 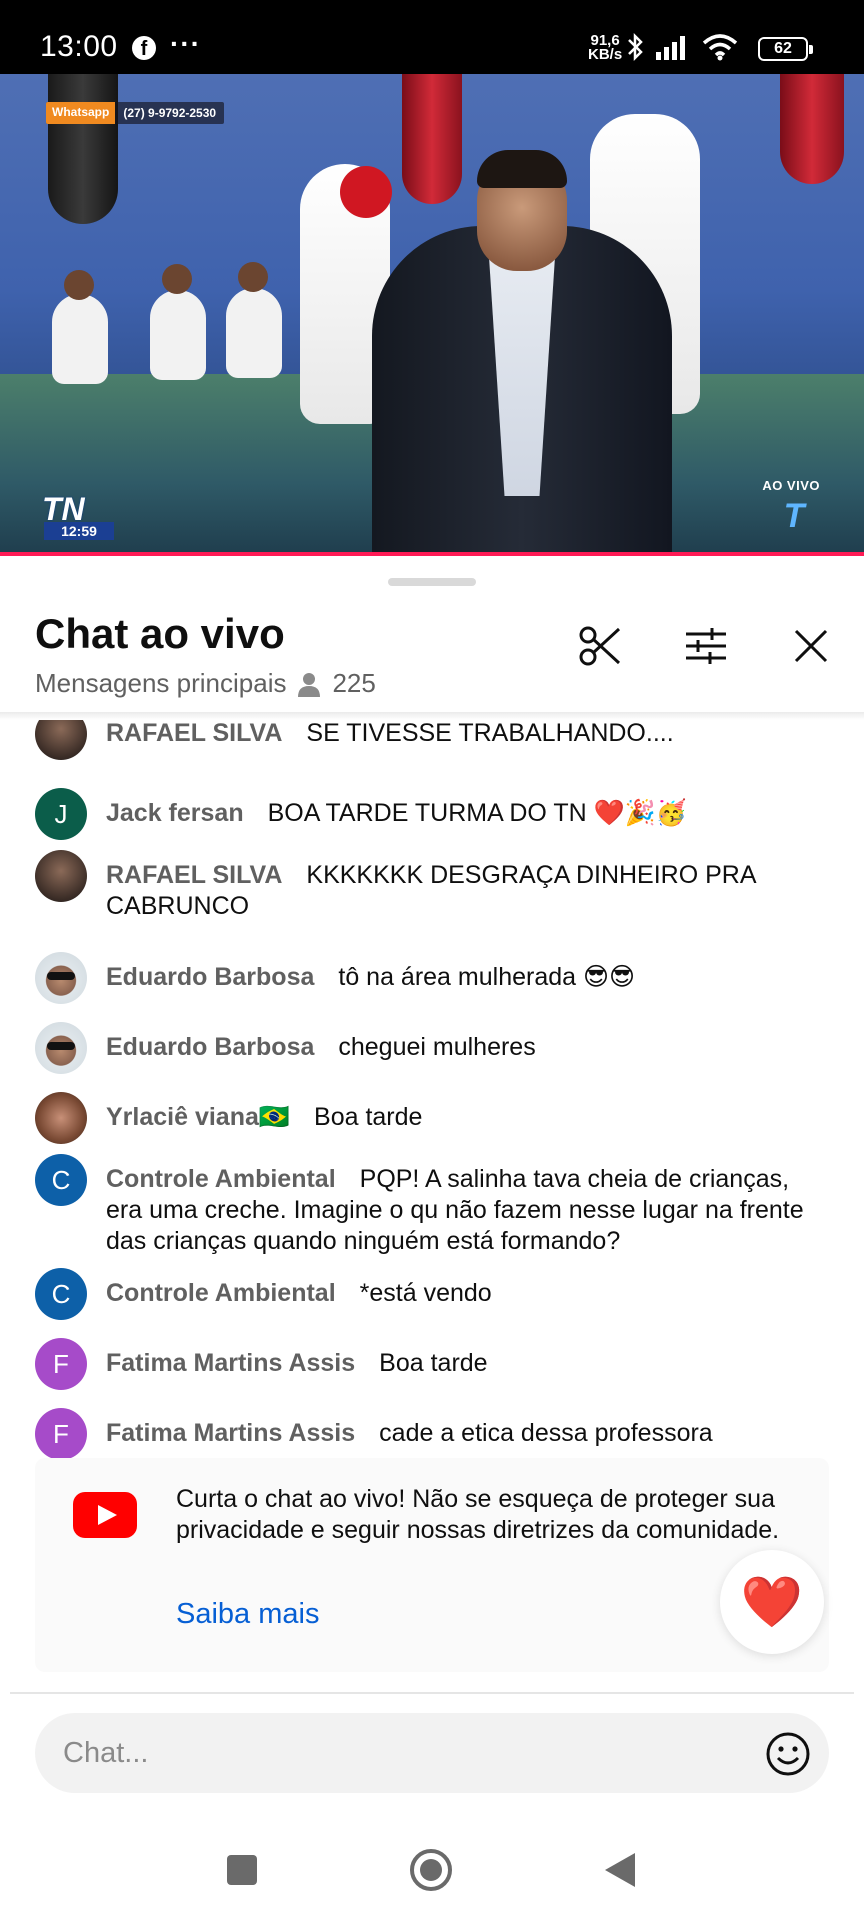 What do you see at coordinates (161, 683) in the screenshot?
I see `chat-mode-label: Mensagens principais` at bounding box center [161, 683].